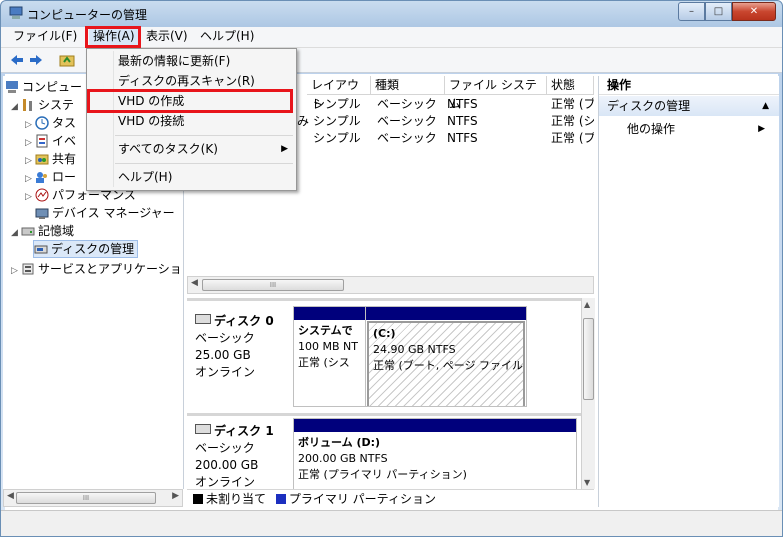 This screenshot has height=537, width=783. What do you see at coordinates (43, 87) in the screenshot?
I see `tree-item-computer: コンピュー` at bounding box center [43, 87].